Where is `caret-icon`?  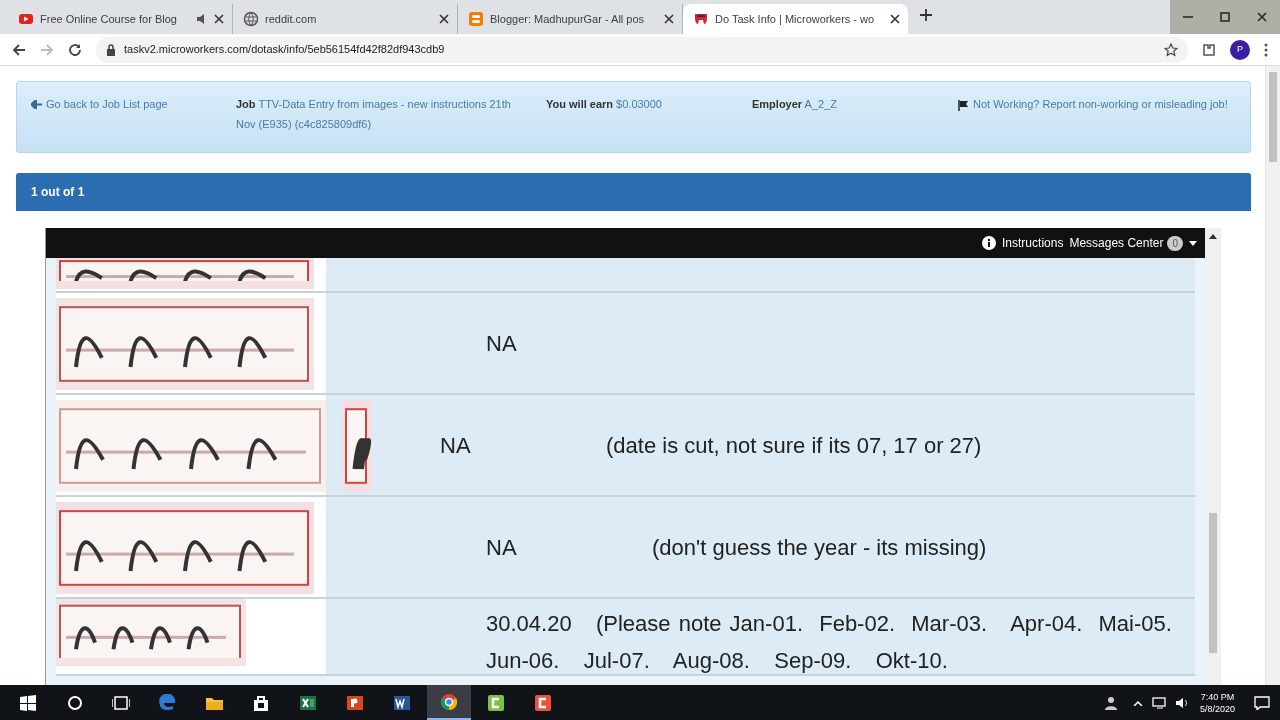
caret-icon is located at coordinates (1193, 243).